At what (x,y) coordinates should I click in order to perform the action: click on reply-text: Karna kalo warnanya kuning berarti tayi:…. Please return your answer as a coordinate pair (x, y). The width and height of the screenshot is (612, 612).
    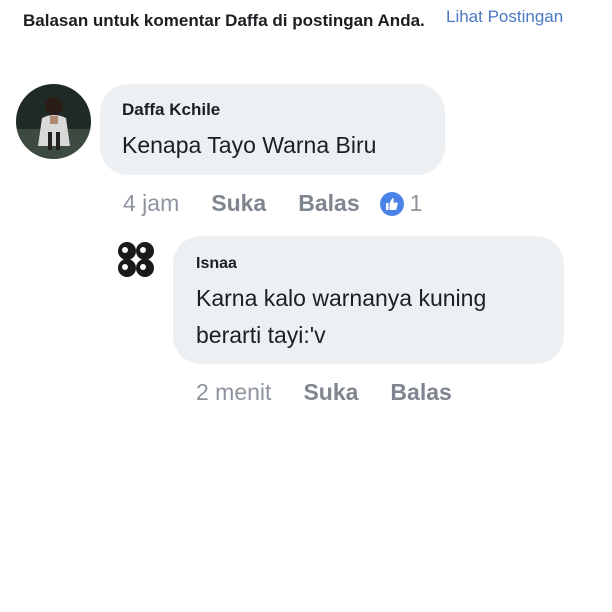
    Looking at the image, I should click on (341, 316).